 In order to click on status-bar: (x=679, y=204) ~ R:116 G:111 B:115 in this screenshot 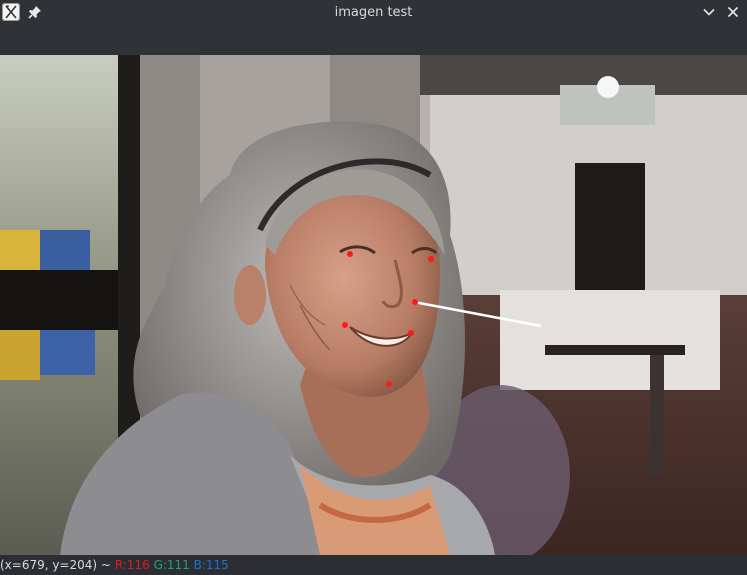, I will do `click(373, 565)`.